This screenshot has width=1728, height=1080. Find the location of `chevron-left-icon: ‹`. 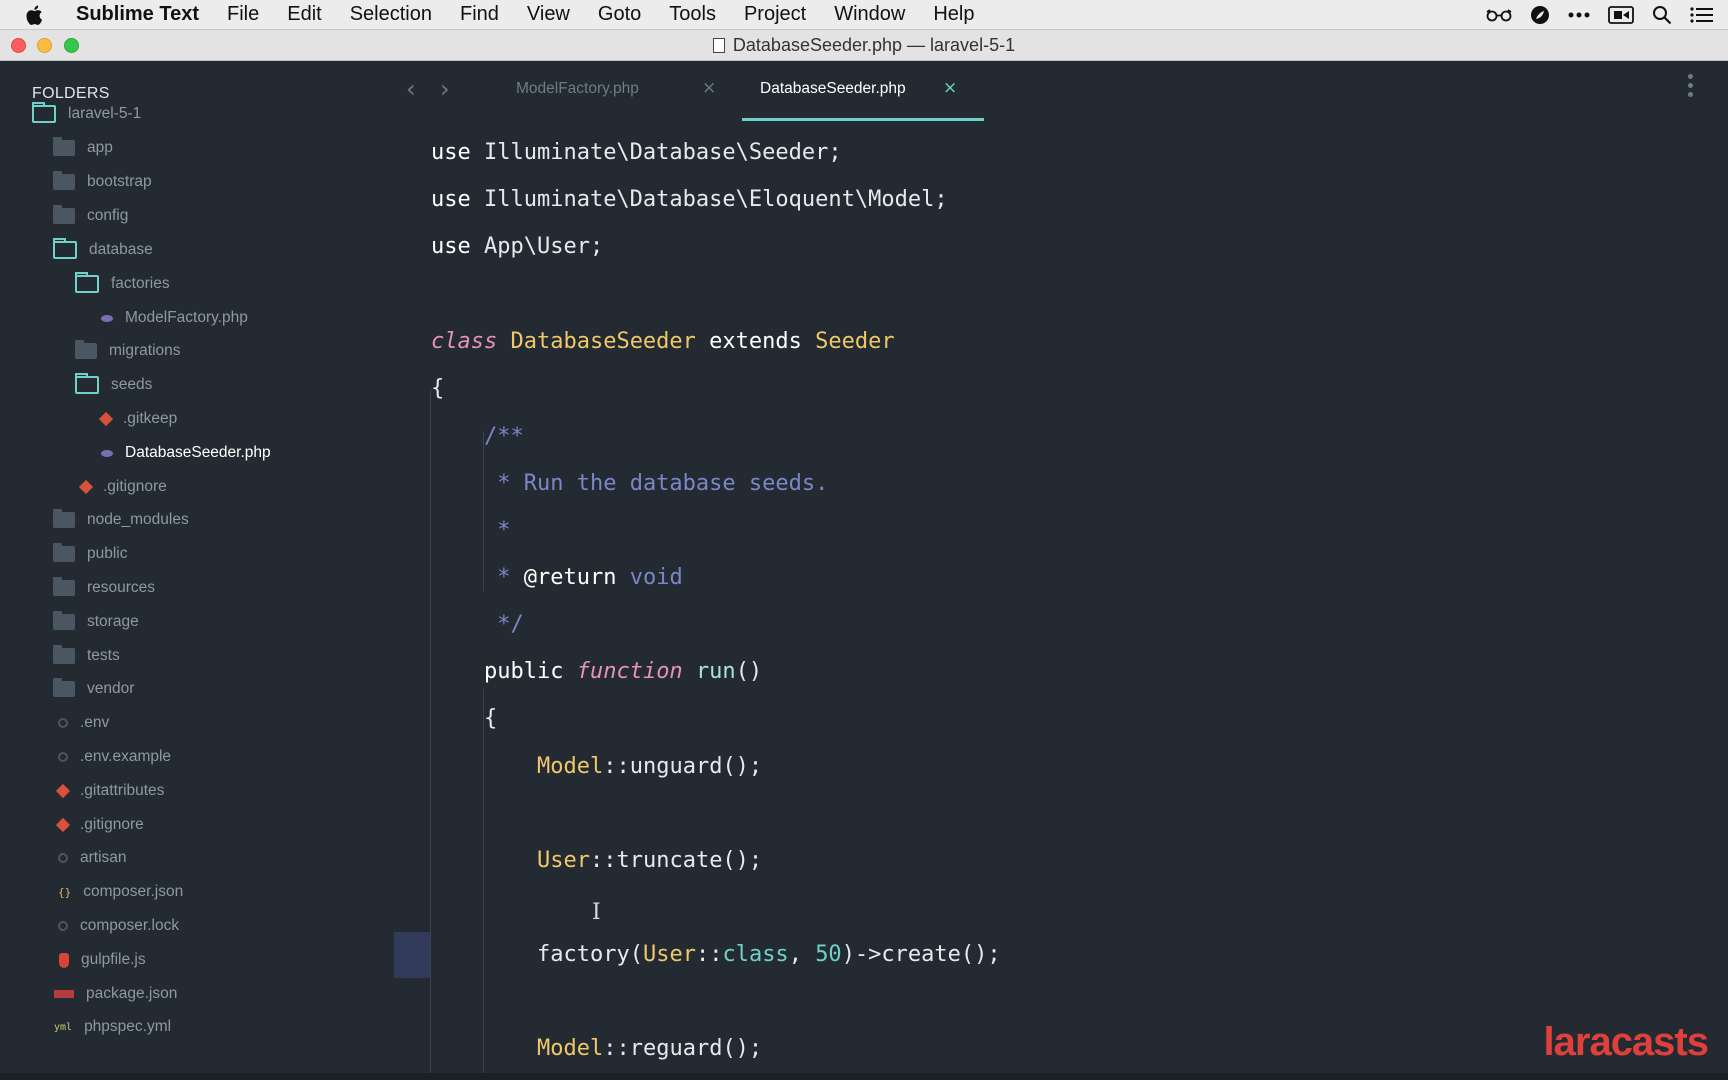

chevron-left-icon: ‹ is located at coordinates (411, 89).